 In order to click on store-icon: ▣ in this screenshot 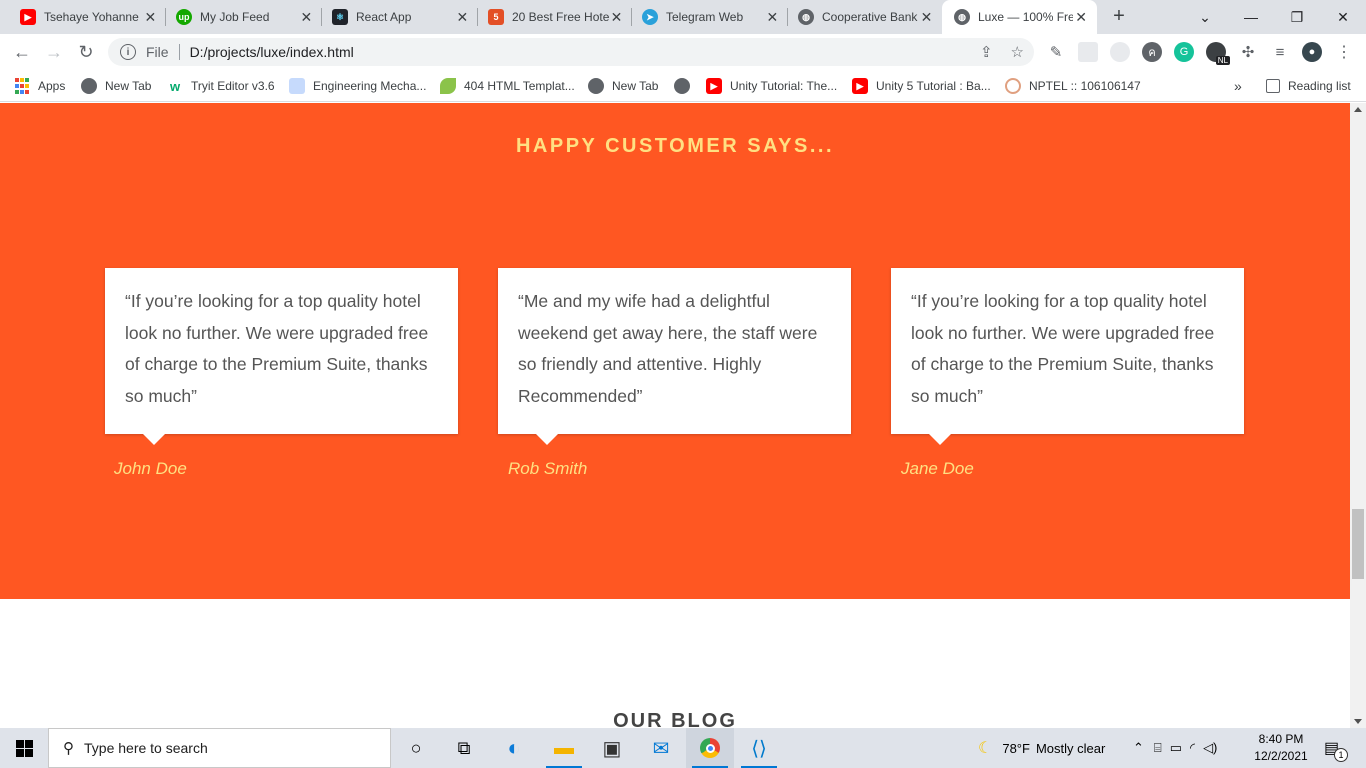, I will do `click(612, 748)`.